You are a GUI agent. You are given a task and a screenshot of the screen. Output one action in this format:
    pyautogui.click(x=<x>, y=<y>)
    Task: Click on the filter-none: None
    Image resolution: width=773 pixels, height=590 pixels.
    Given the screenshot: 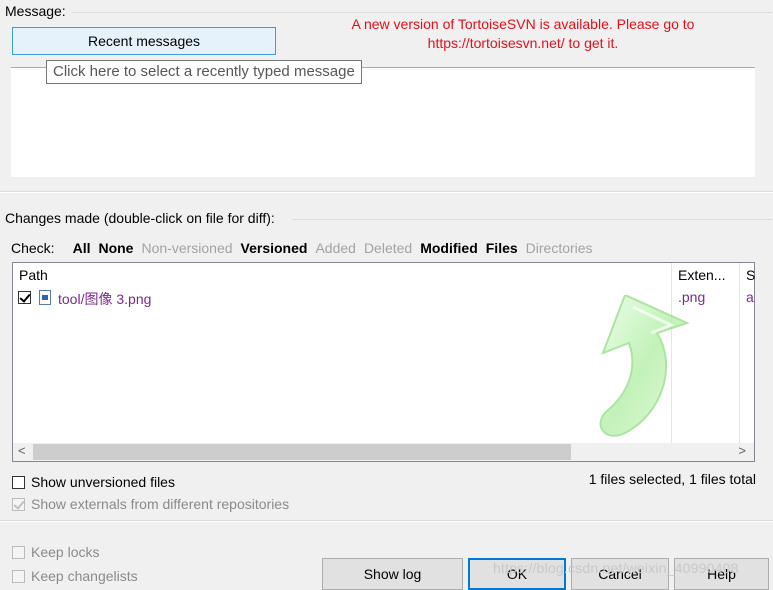 What is the action you would take?
    pyautogui.click(x=115, y=248)
    